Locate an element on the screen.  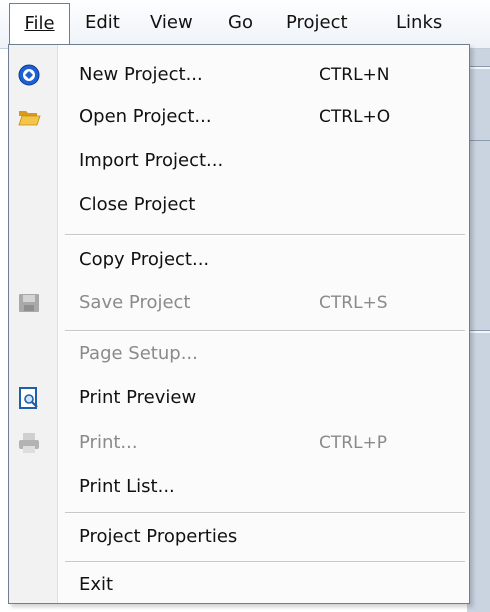
menu-item-open-project: Open Project... CTRL+O is located at coordinates (239, 117).